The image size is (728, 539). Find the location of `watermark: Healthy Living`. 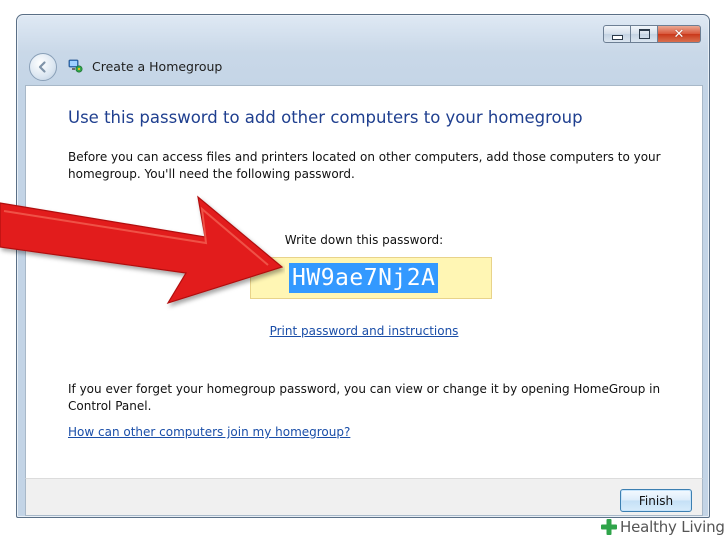

watermark: Healthy Living is located at coordinates (662, 527).